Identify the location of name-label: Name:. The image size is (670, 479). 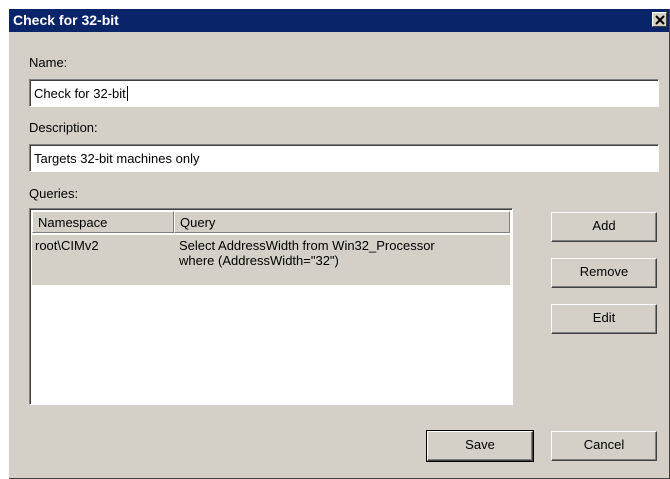
(48, 62).